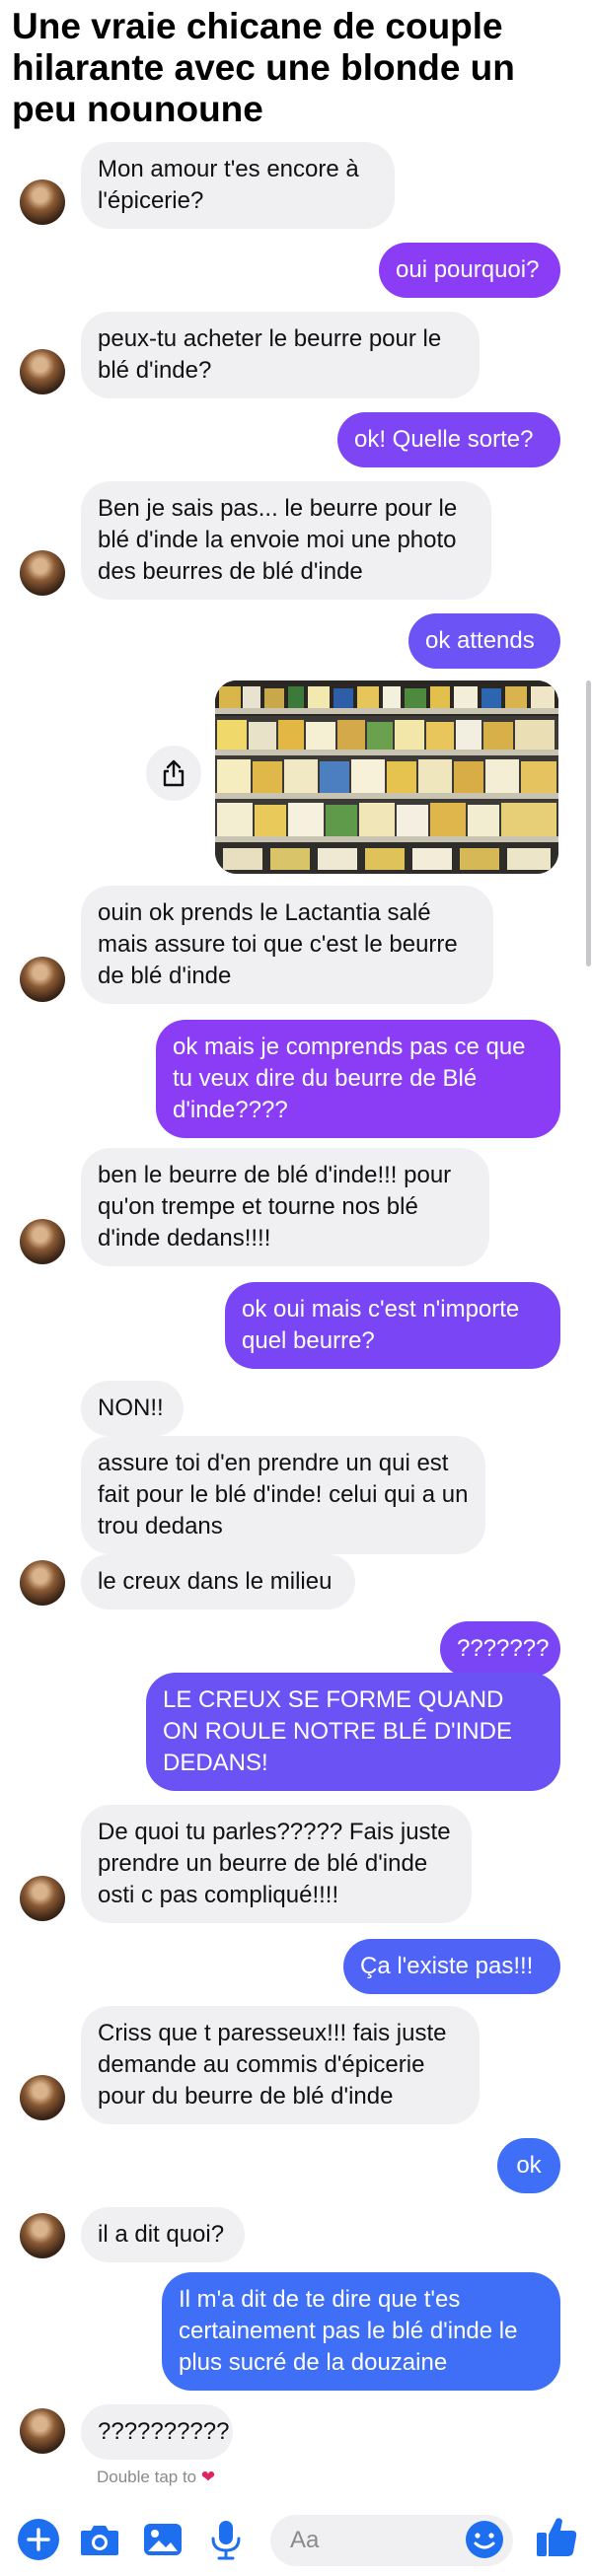 The width and height of the screenshot is (592, 2576). What do you see at coordinates (163, 2539) in the screenshot?
I see `image-icon` at bounding box center [163, 2539].